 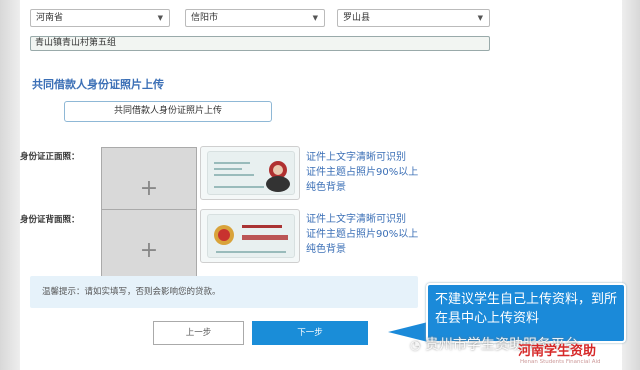 I want to click on wechat-icon: ◔, so click(x=415, y=345).